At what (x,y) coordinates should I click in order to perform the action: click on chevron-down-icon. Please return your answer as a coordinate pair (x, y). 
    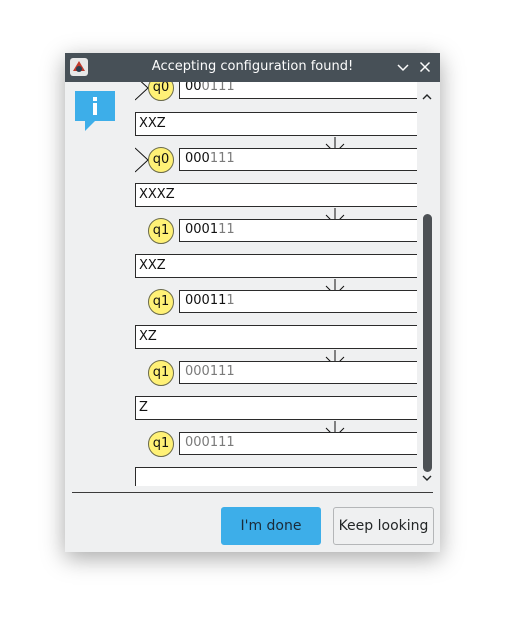
    Looking at the image, I should click on (403, 67).